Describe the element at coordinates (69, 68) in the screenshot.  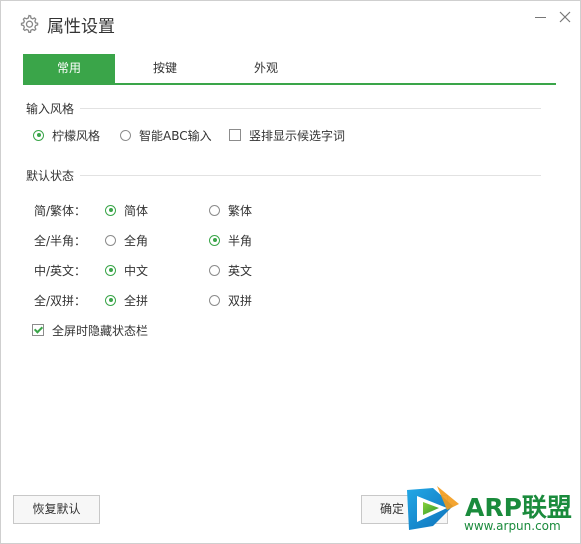
I see `tab-general: 常用` at that location.